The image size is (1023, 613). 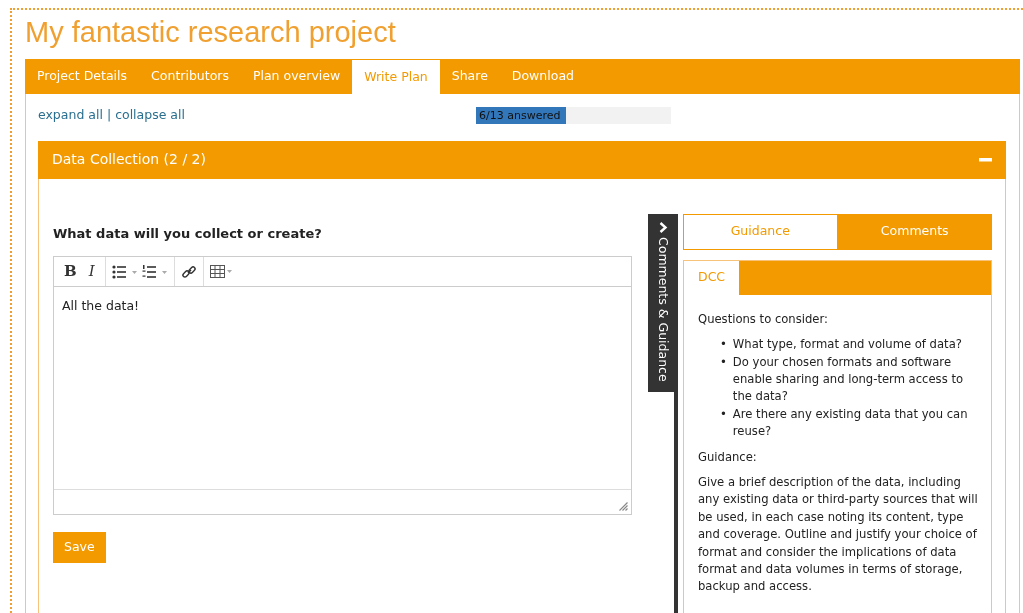 What do you see at coordinates (154, 271) in the screenshot?
I see `numbered-list-icon` at bounding box center [154, 271].